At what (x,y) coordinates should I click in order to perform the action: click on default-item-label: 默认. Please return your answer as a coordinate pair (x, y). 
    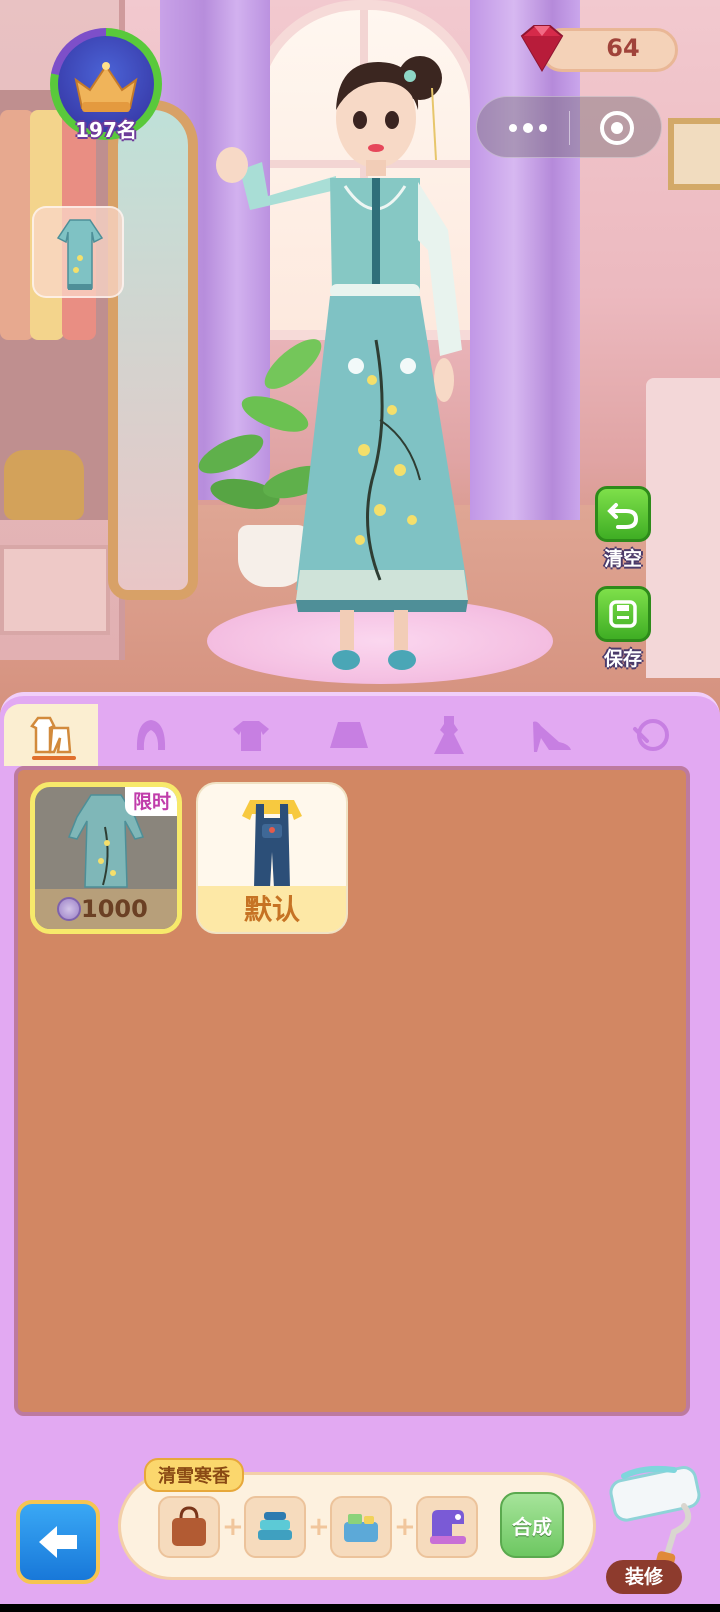
    Looking at the image, I should click on (271, 909).